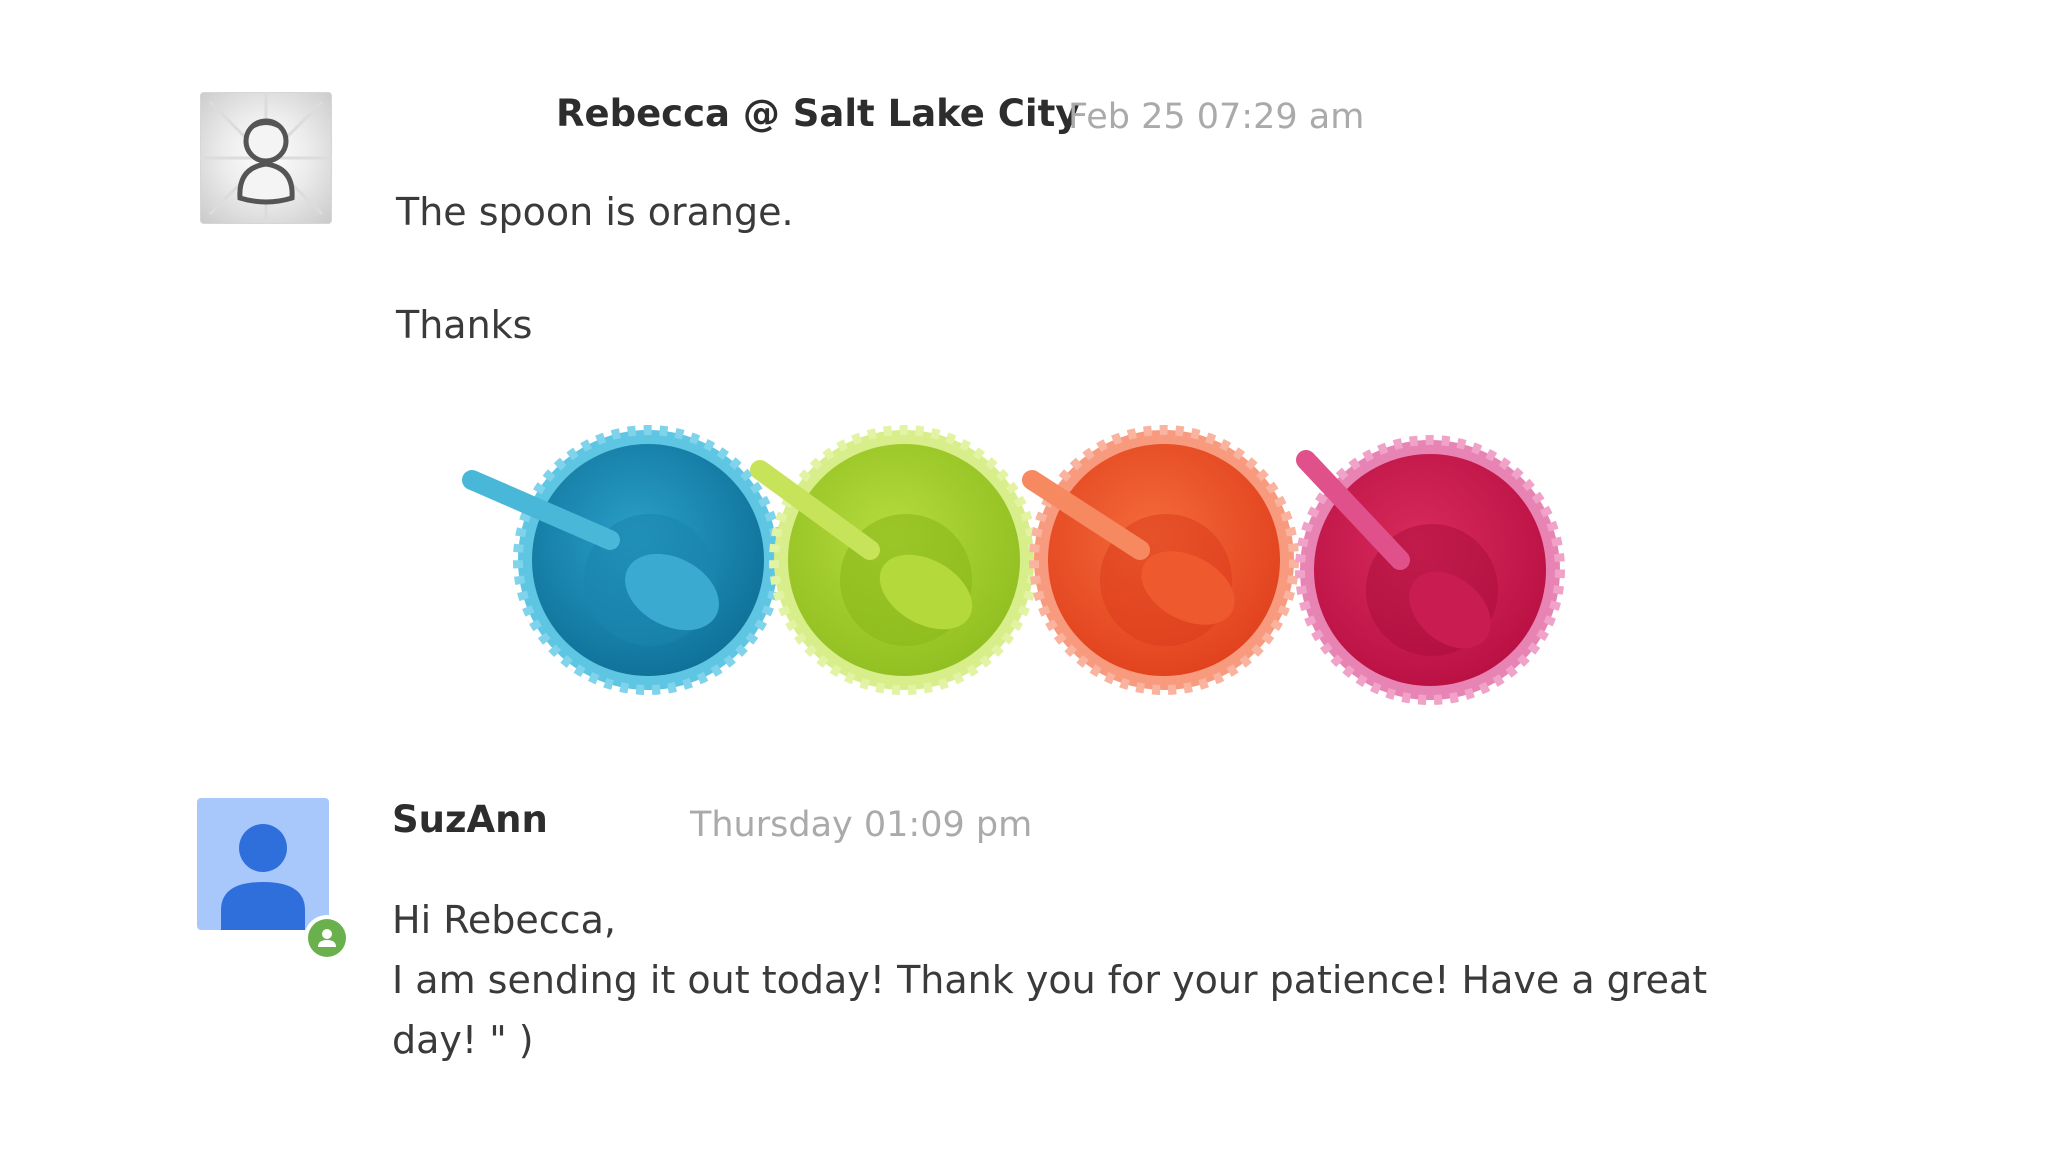 This screenshot has width=2048, height=1152. What do you see at coordinates (504, 920) in the screenshot?
I see `message-line: Hi Rebecca,` at bounding box center [504, 920].